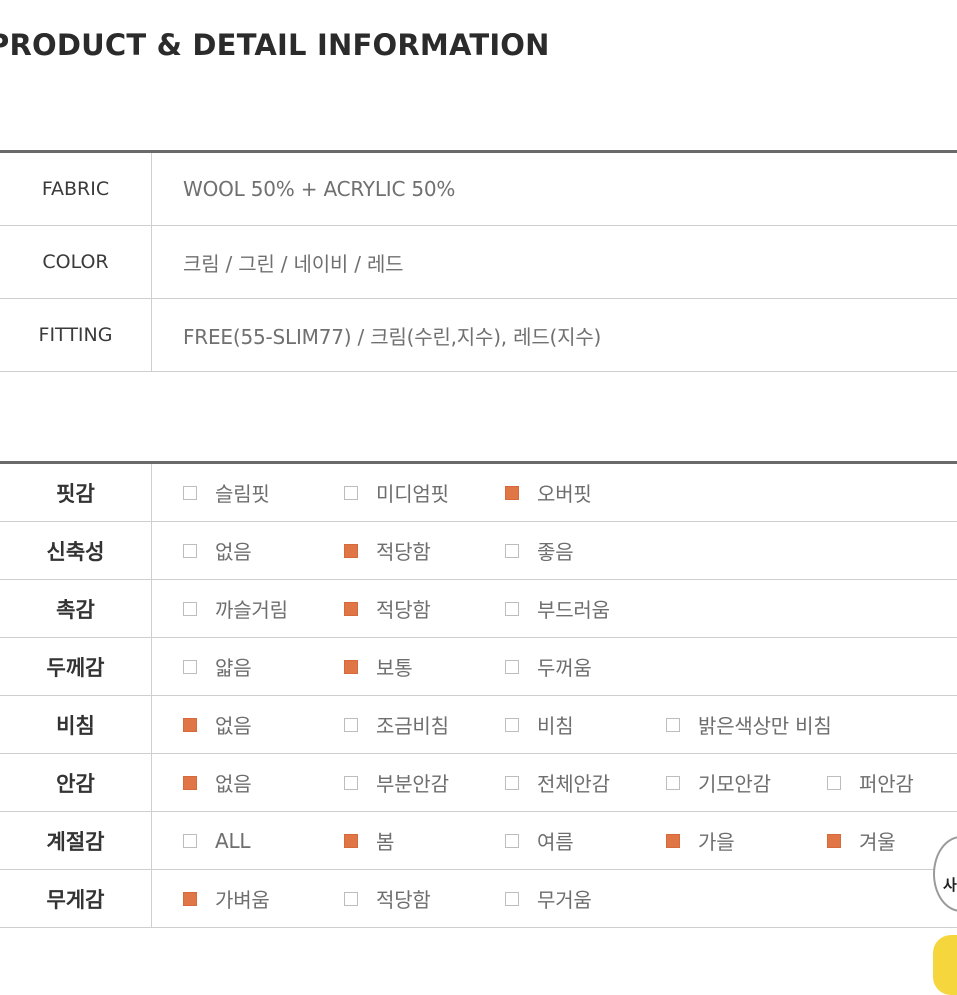  What do you see at coordinates (746, 840) in the screenshot?
I see `spec-option: 가을` at bounding box center [746, 840].